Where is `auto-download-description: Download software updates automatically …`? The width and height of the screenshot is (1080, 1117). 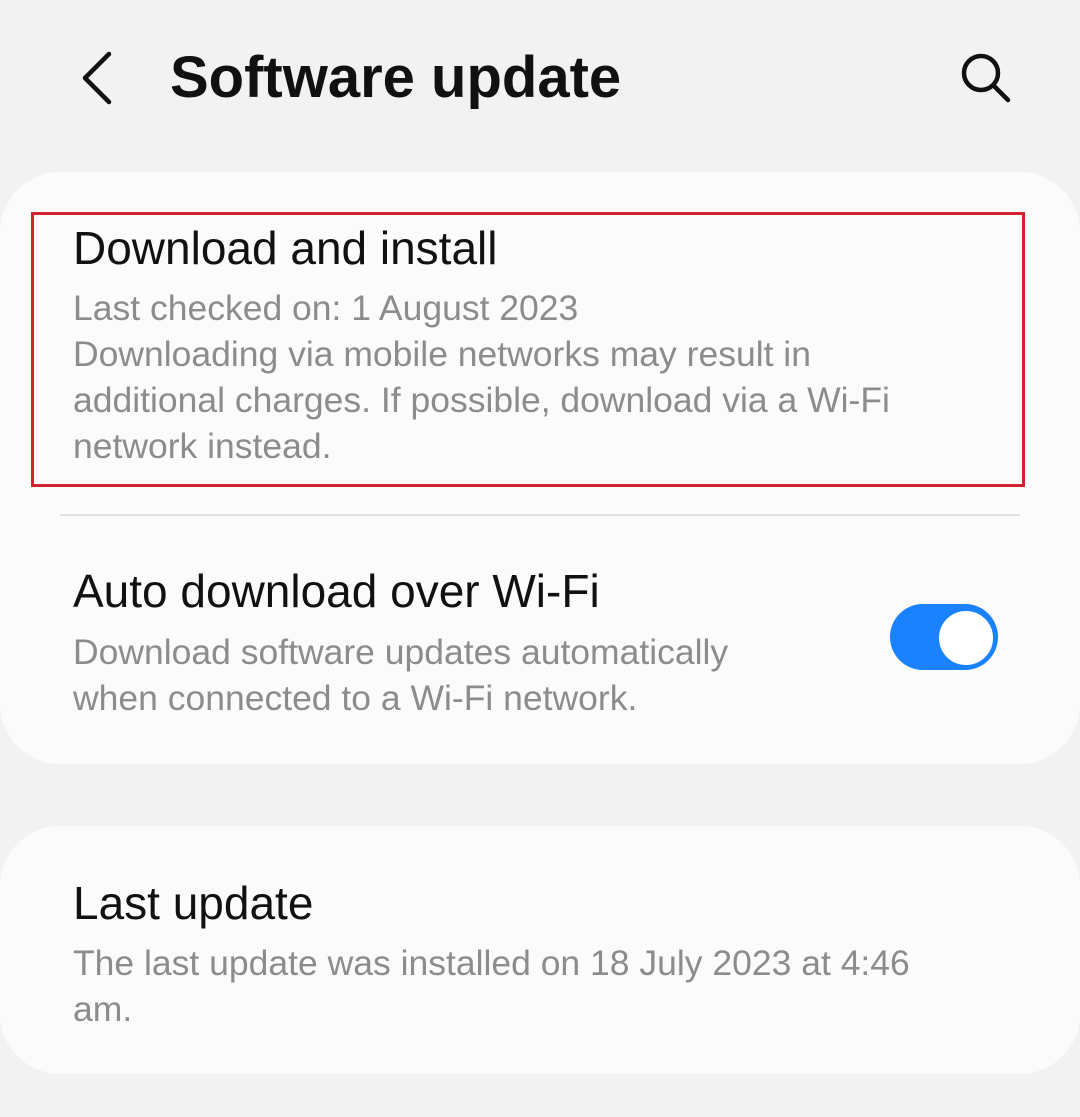 auto-download-description: Download software updates automatically … is located at coordinates (400, 675).